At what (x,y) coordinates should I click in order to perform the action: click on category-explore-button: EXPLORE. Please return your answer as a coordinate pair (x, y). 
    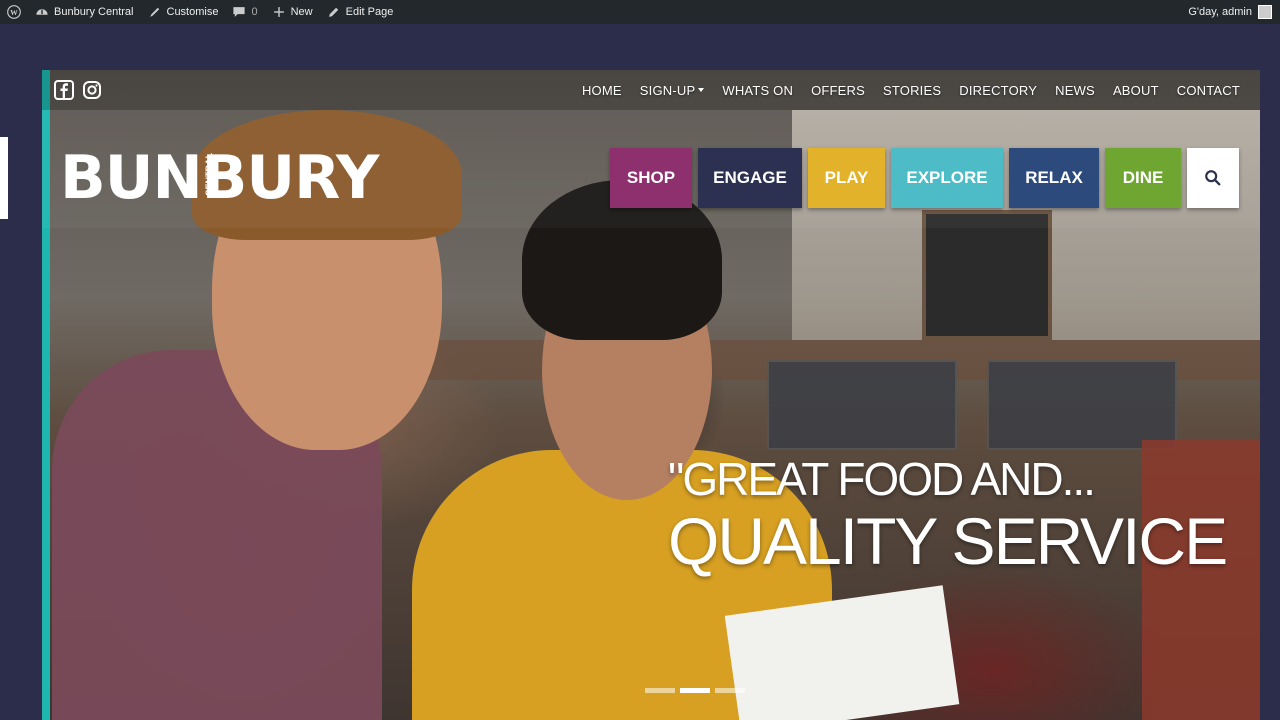
    Looking at the image, I should click on (947, 178).